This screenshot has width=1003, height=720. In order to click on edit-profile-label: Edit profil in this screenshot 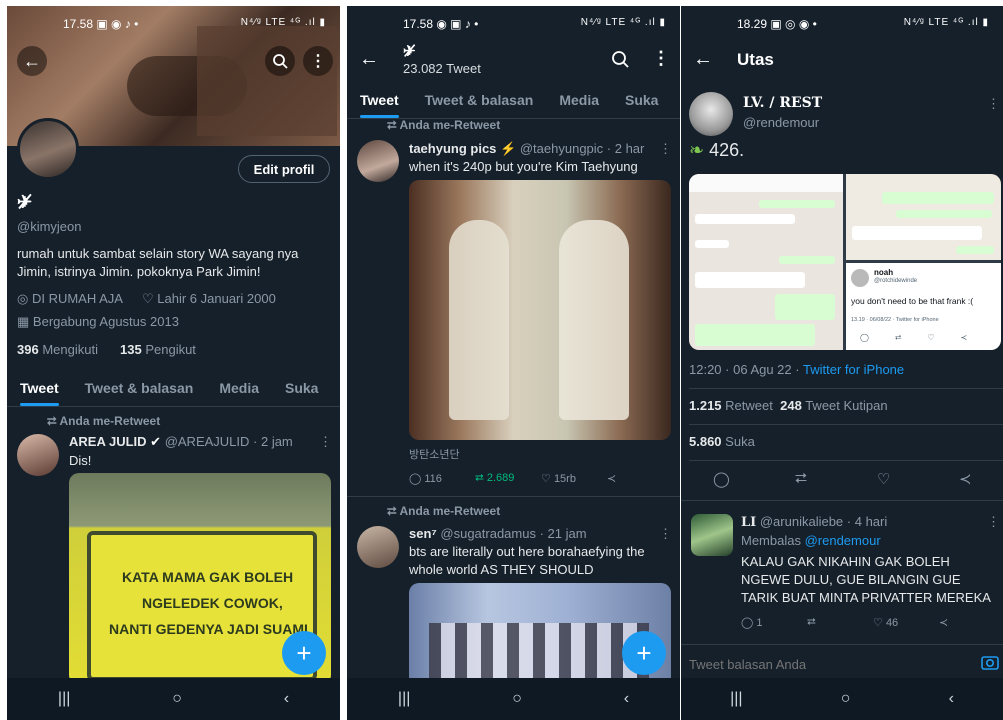, I will do `click(284, 169)`.